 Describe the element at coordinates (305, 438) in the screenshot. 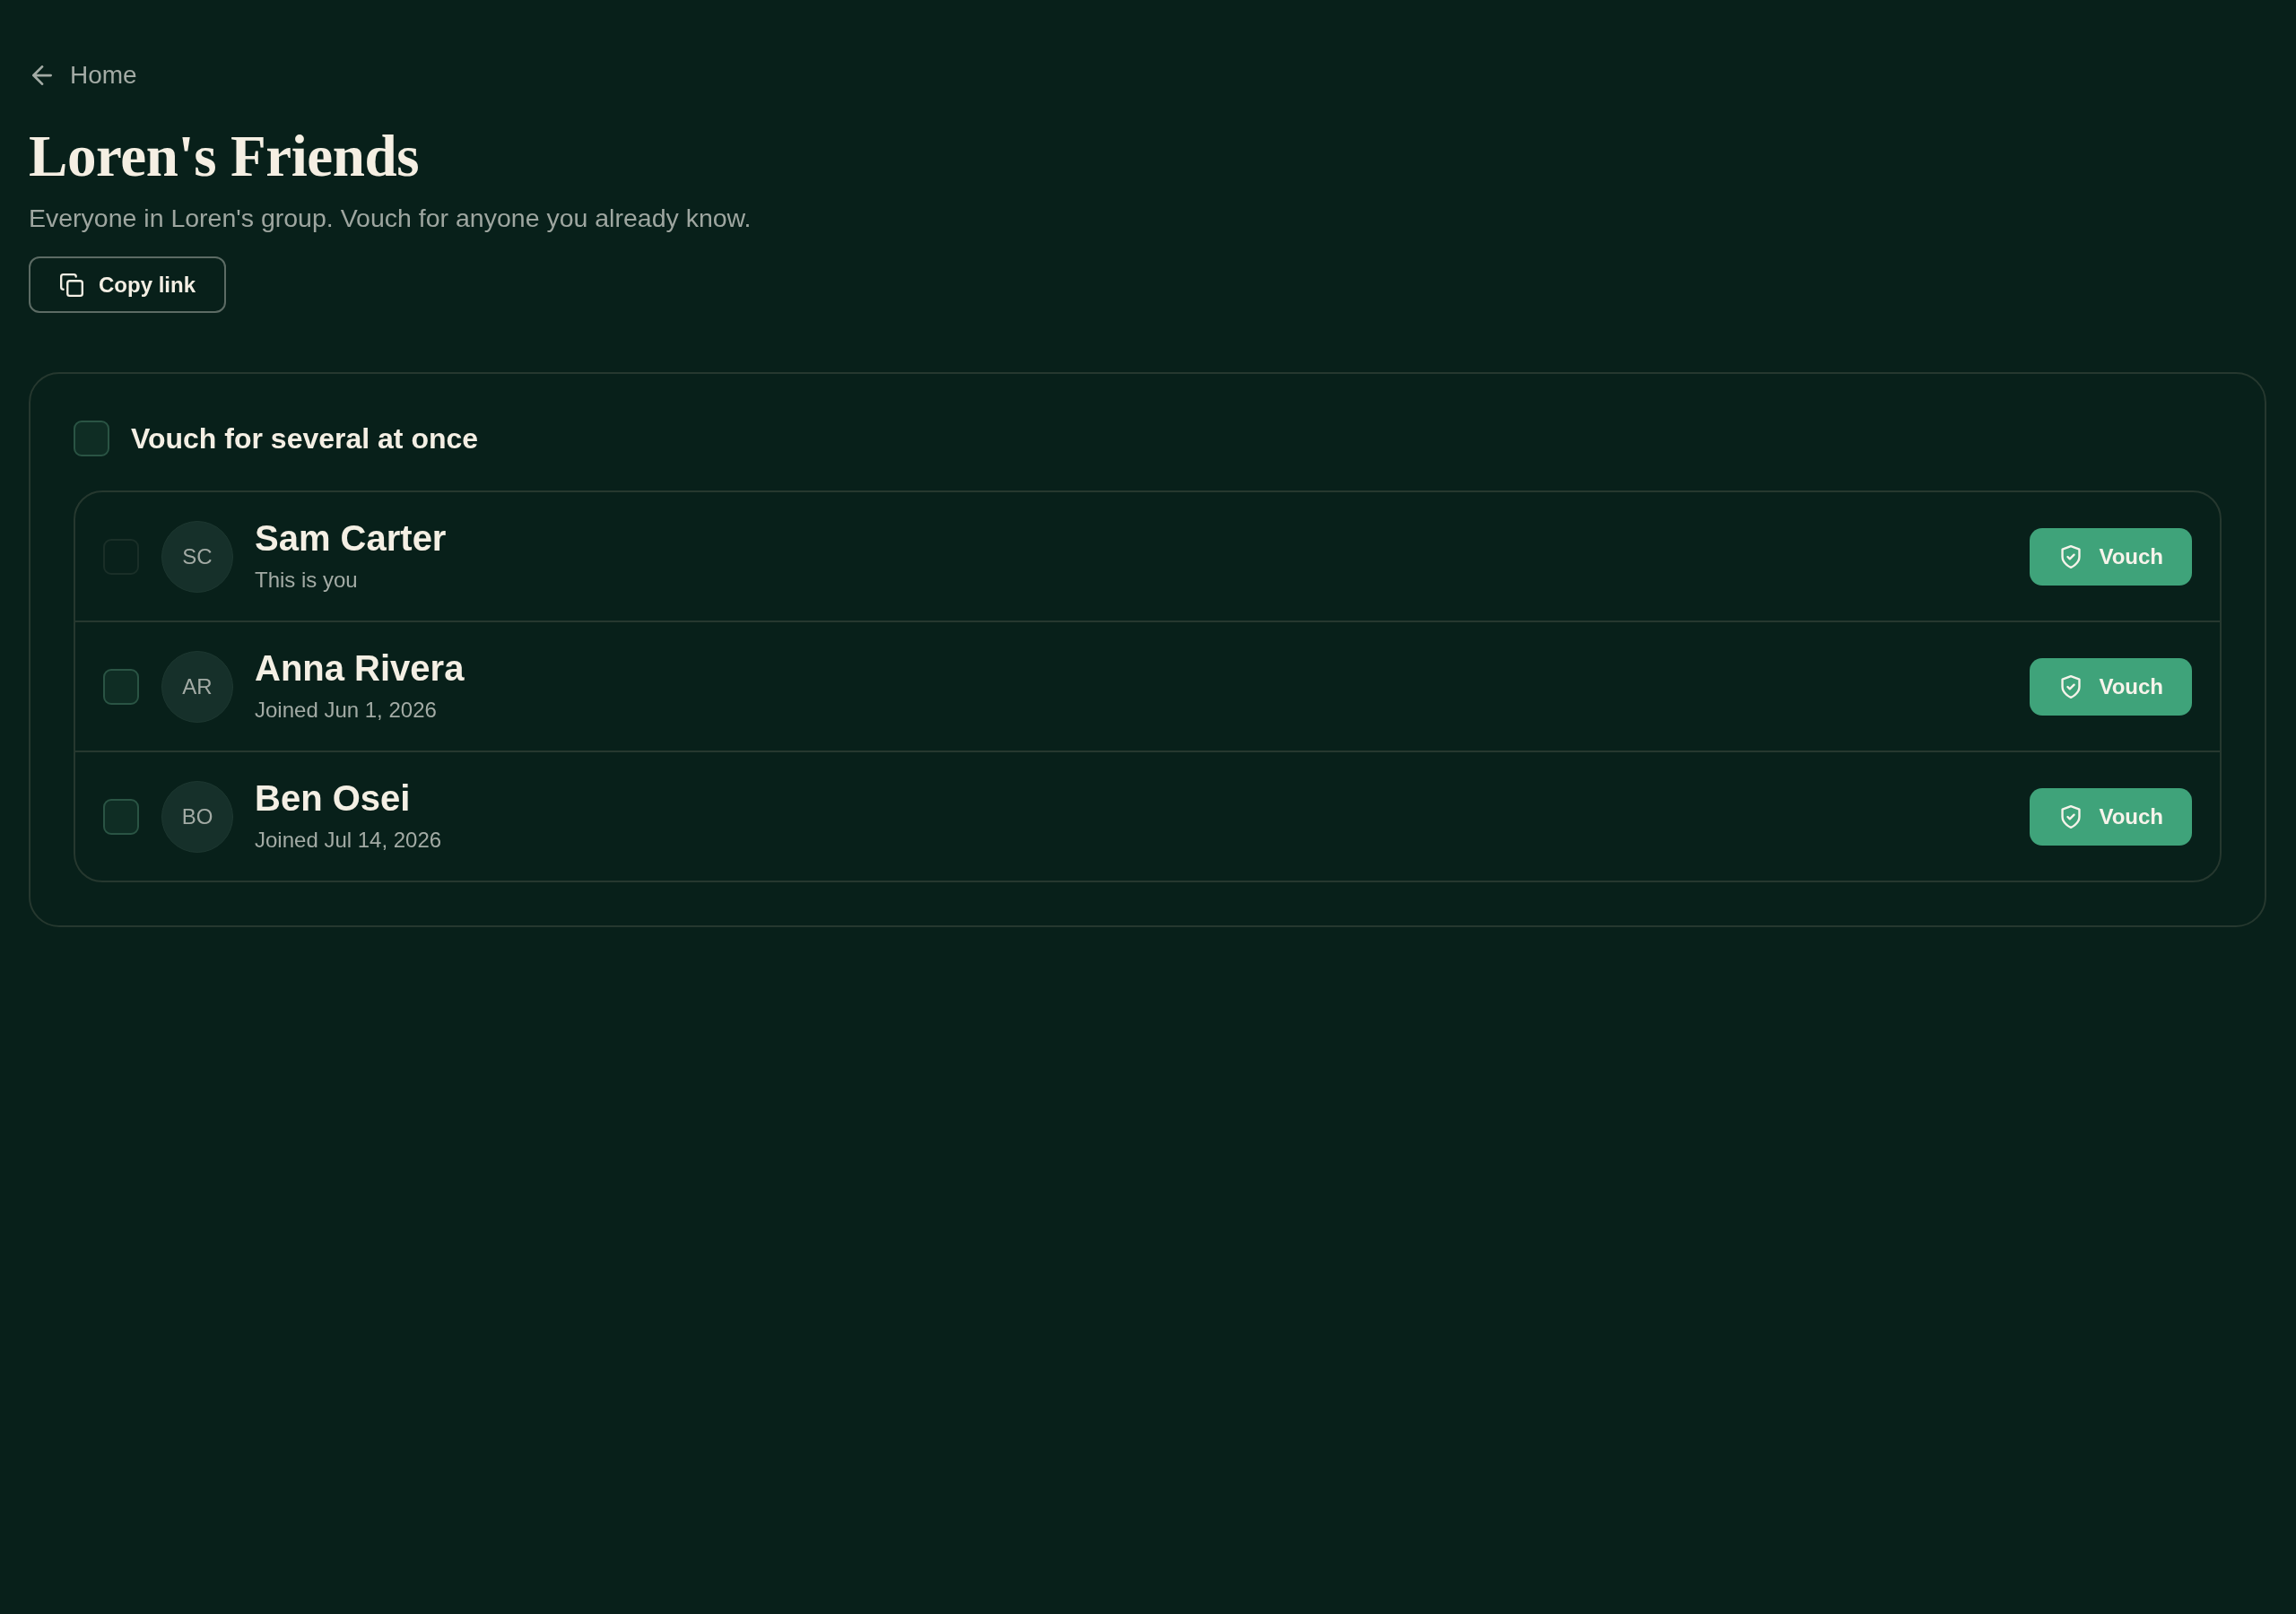

I see `select-all-label: Vouch for several at once` at that location.